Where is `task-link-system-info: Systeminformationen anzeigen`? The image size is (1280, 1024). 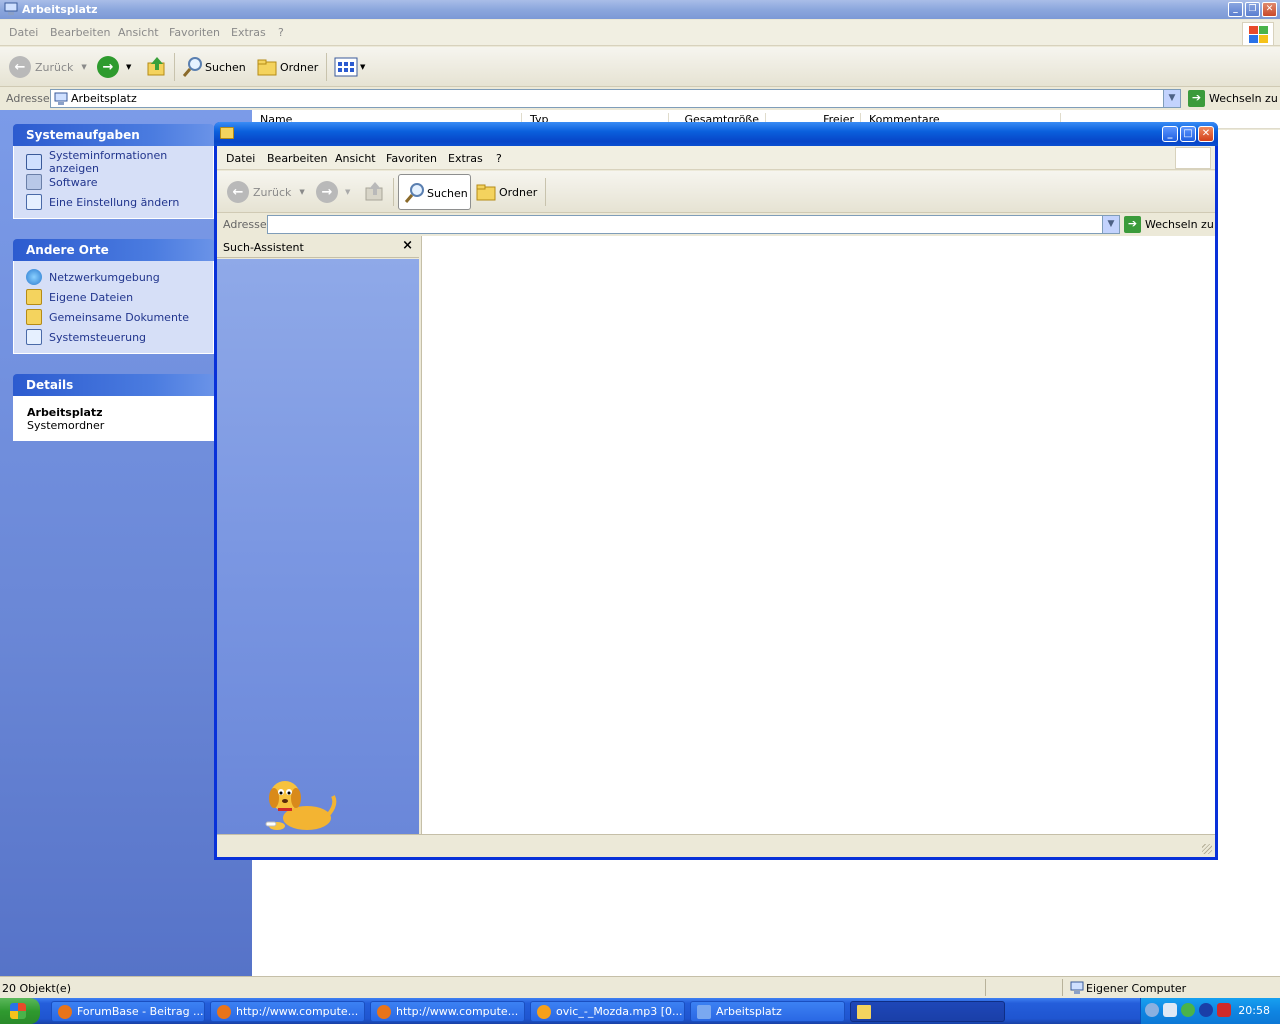 task-link-system-info: Systeminformationen anzeigen is located at coordinates (119, 162).